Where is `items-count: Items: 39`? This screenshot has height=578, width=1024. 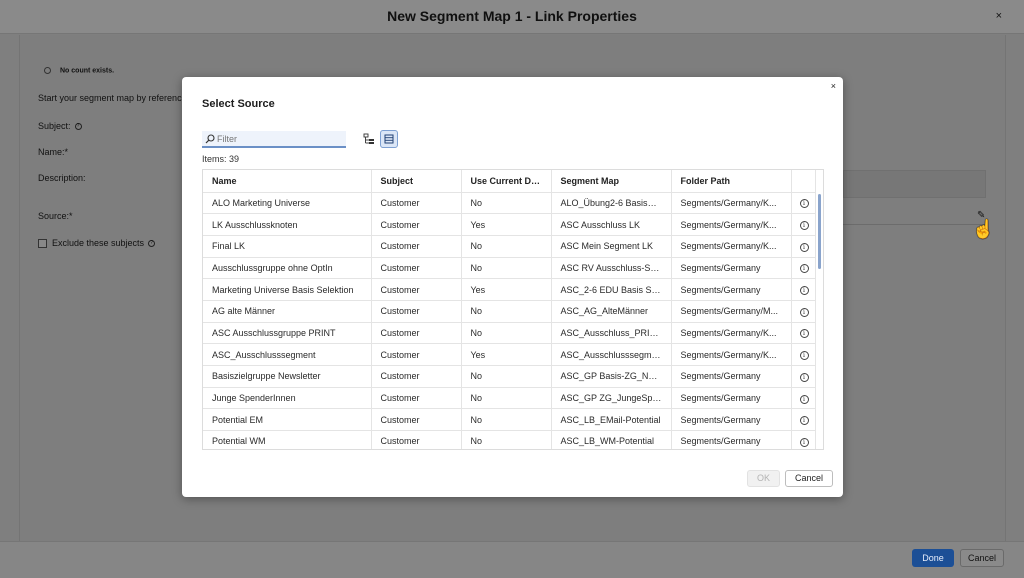
items-count: Items: 39 is located at coordinates (221, 159).